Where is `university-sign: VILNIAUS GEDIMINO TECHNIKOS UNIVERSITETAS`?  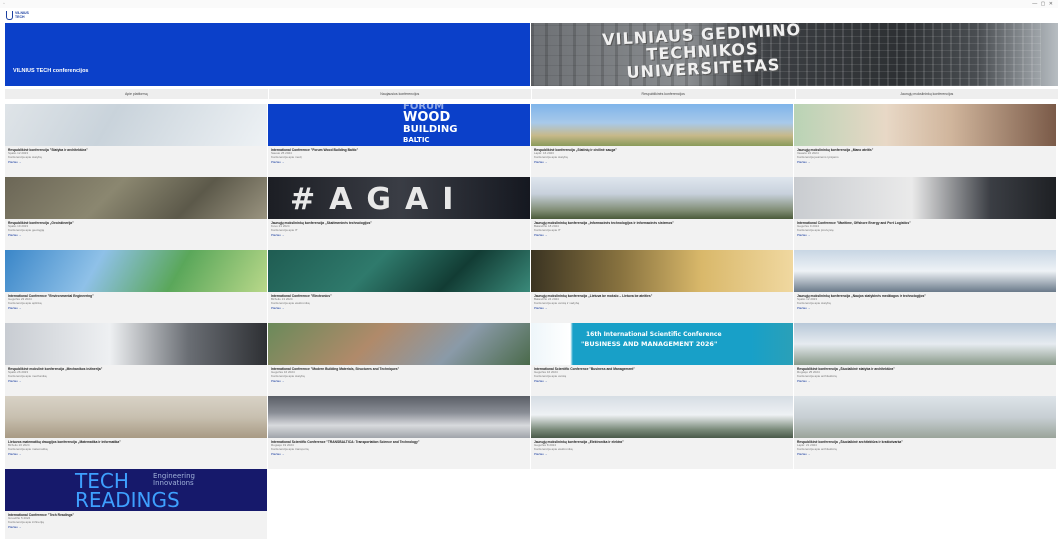 university-sign: VILNIAUS GEDIMINO TECHNIKOS UNIVERSITETAS is located at coordinates (702, 52).